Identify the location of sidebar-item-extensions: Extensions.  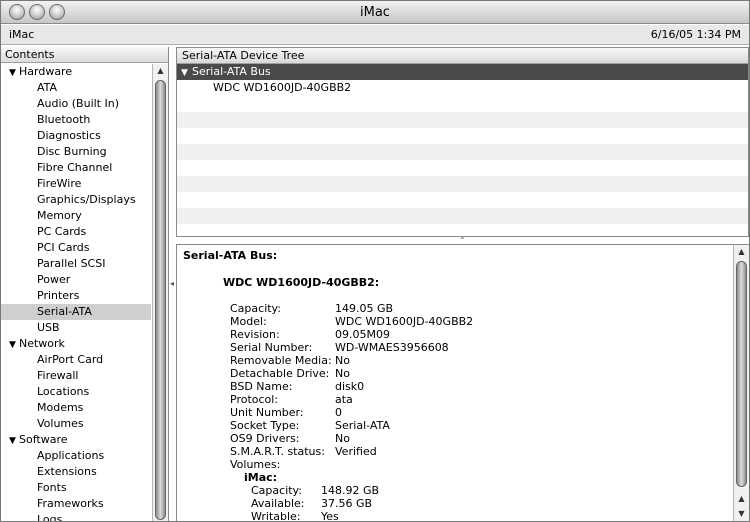
(76, 472).